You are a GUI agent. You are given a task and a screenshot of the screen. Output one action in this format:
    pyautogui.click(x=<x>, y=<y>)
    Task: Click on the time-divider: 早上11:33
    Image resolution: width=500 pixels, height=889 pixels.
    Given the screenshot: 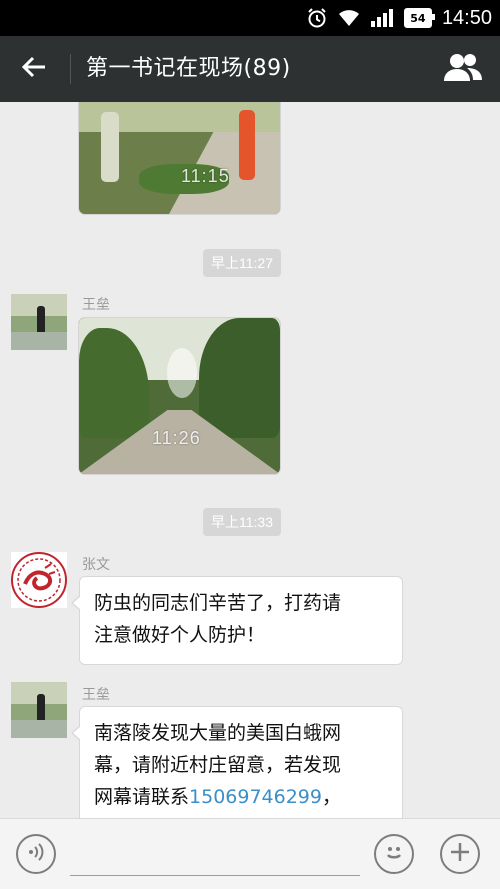 What is the action you would take?
    pyautogui.click(x=242, y=522)
    